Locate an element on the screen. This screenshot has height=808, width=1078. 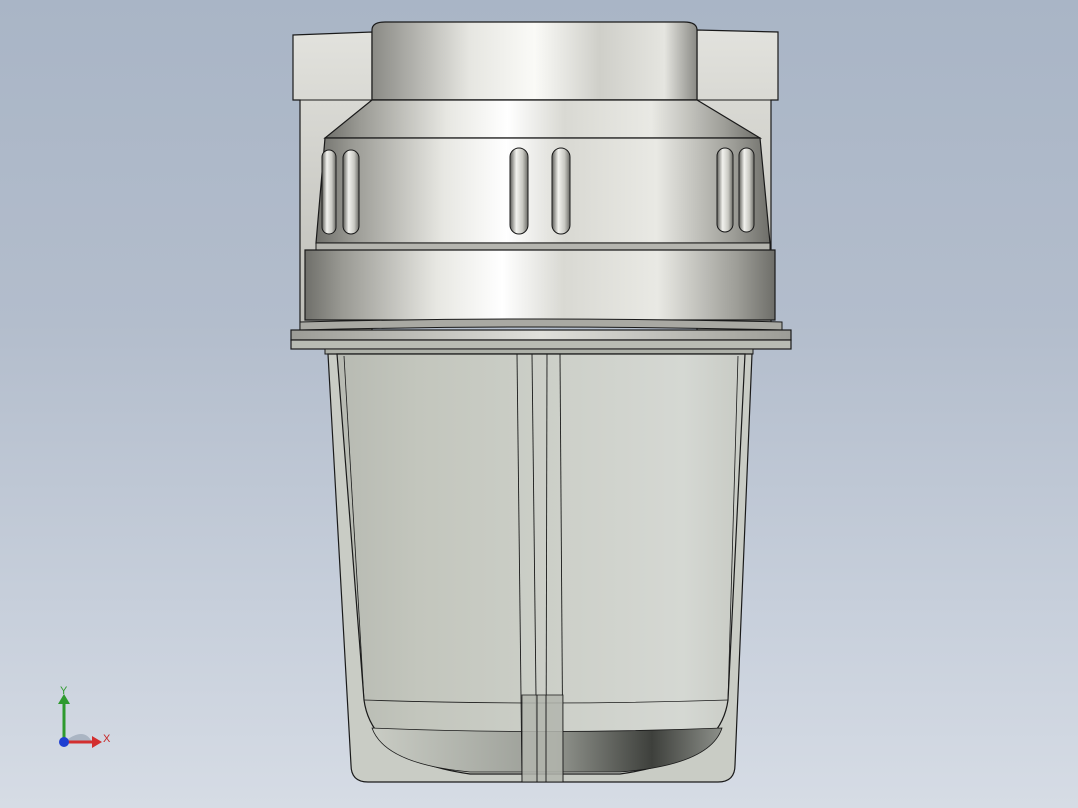
coordinate-triad: Y X is located at coordinates (85, 721).